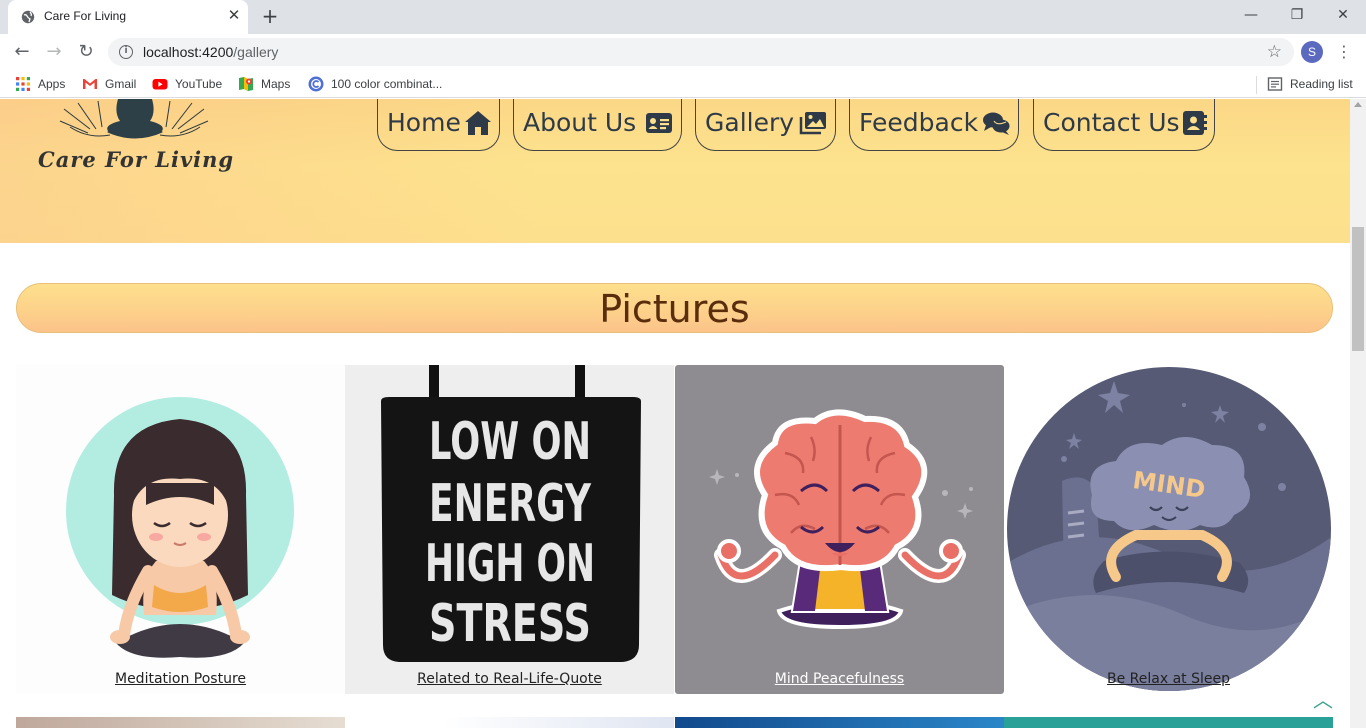 This screenshot has width=1366, height=728. What do you see at coordinates (1358, 104) in the screenshot?
I see `scroll-up-arrow-icon` at bounding box center [1358, 104].